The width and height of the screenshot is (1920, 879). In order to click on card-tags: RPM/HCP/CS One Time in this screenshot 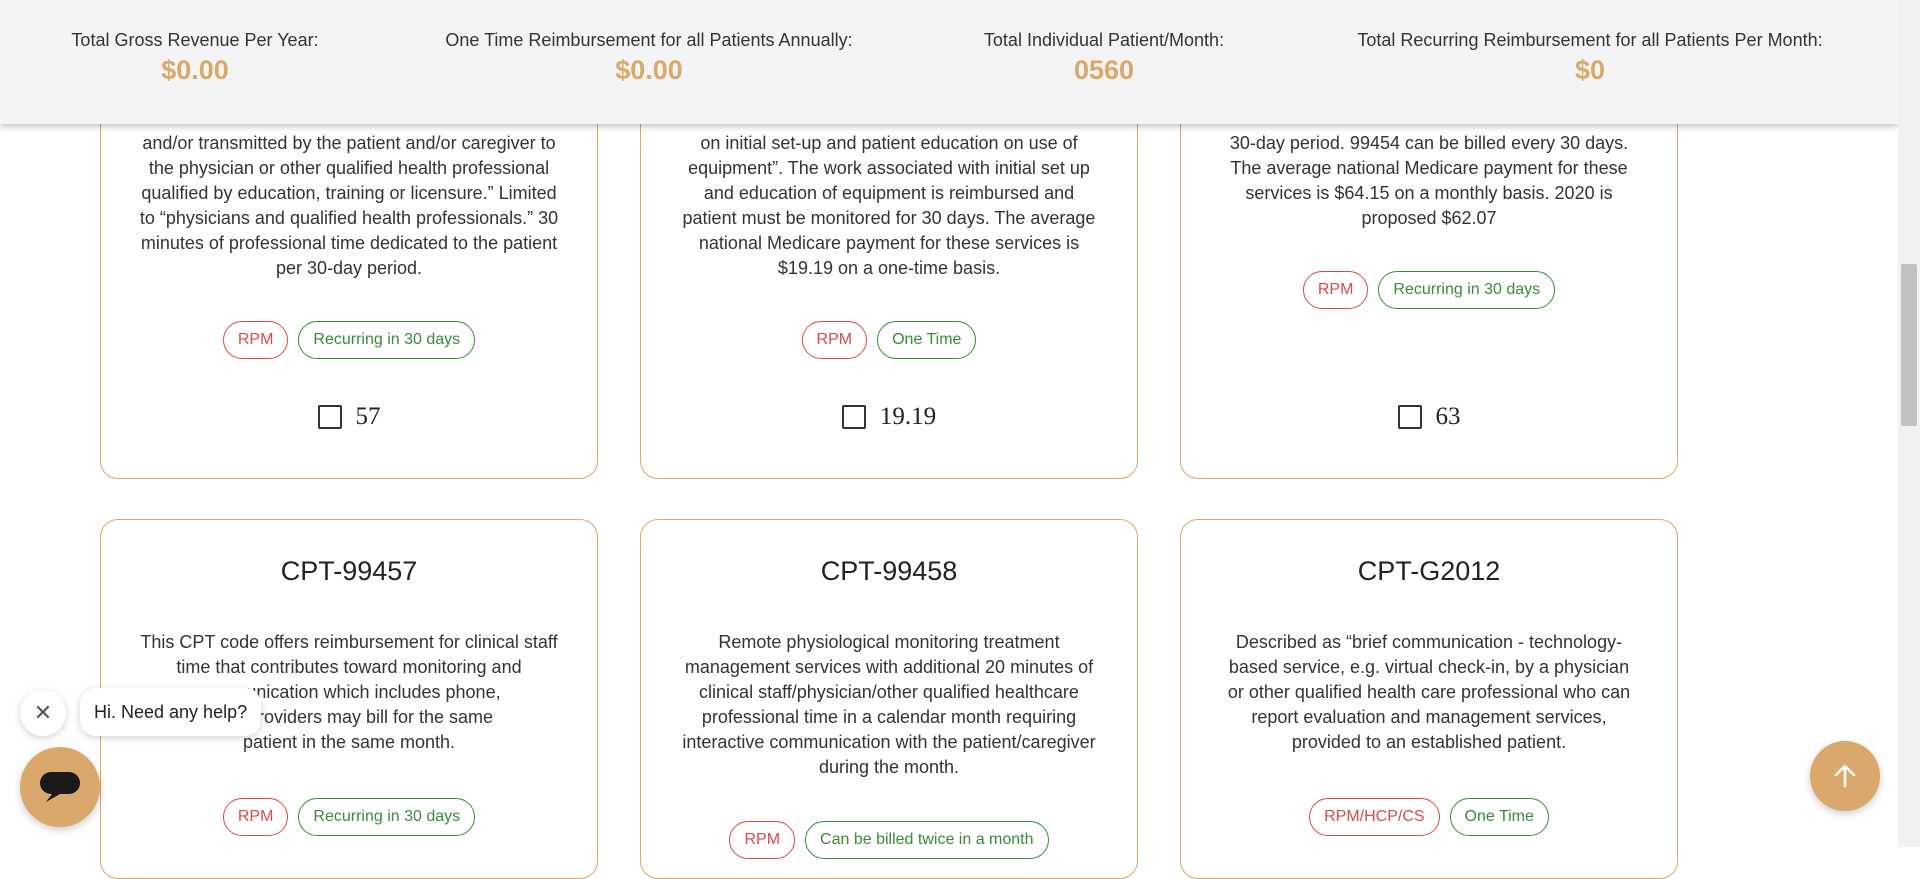, I will do `click(1429, 817)`.